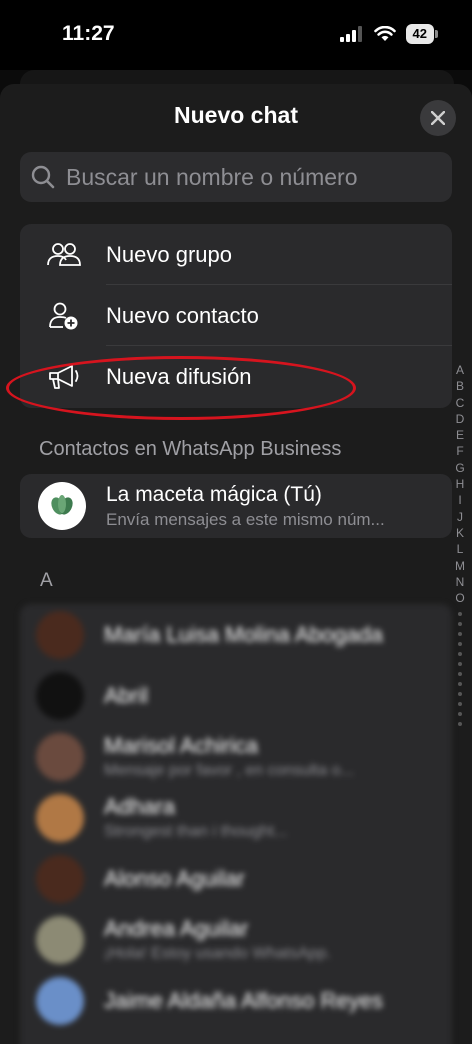 Image resolution: width=472 pixels, height=1044 pixels. I want to click on new-contact-button: Nuevo contacto, so click(236, 315).